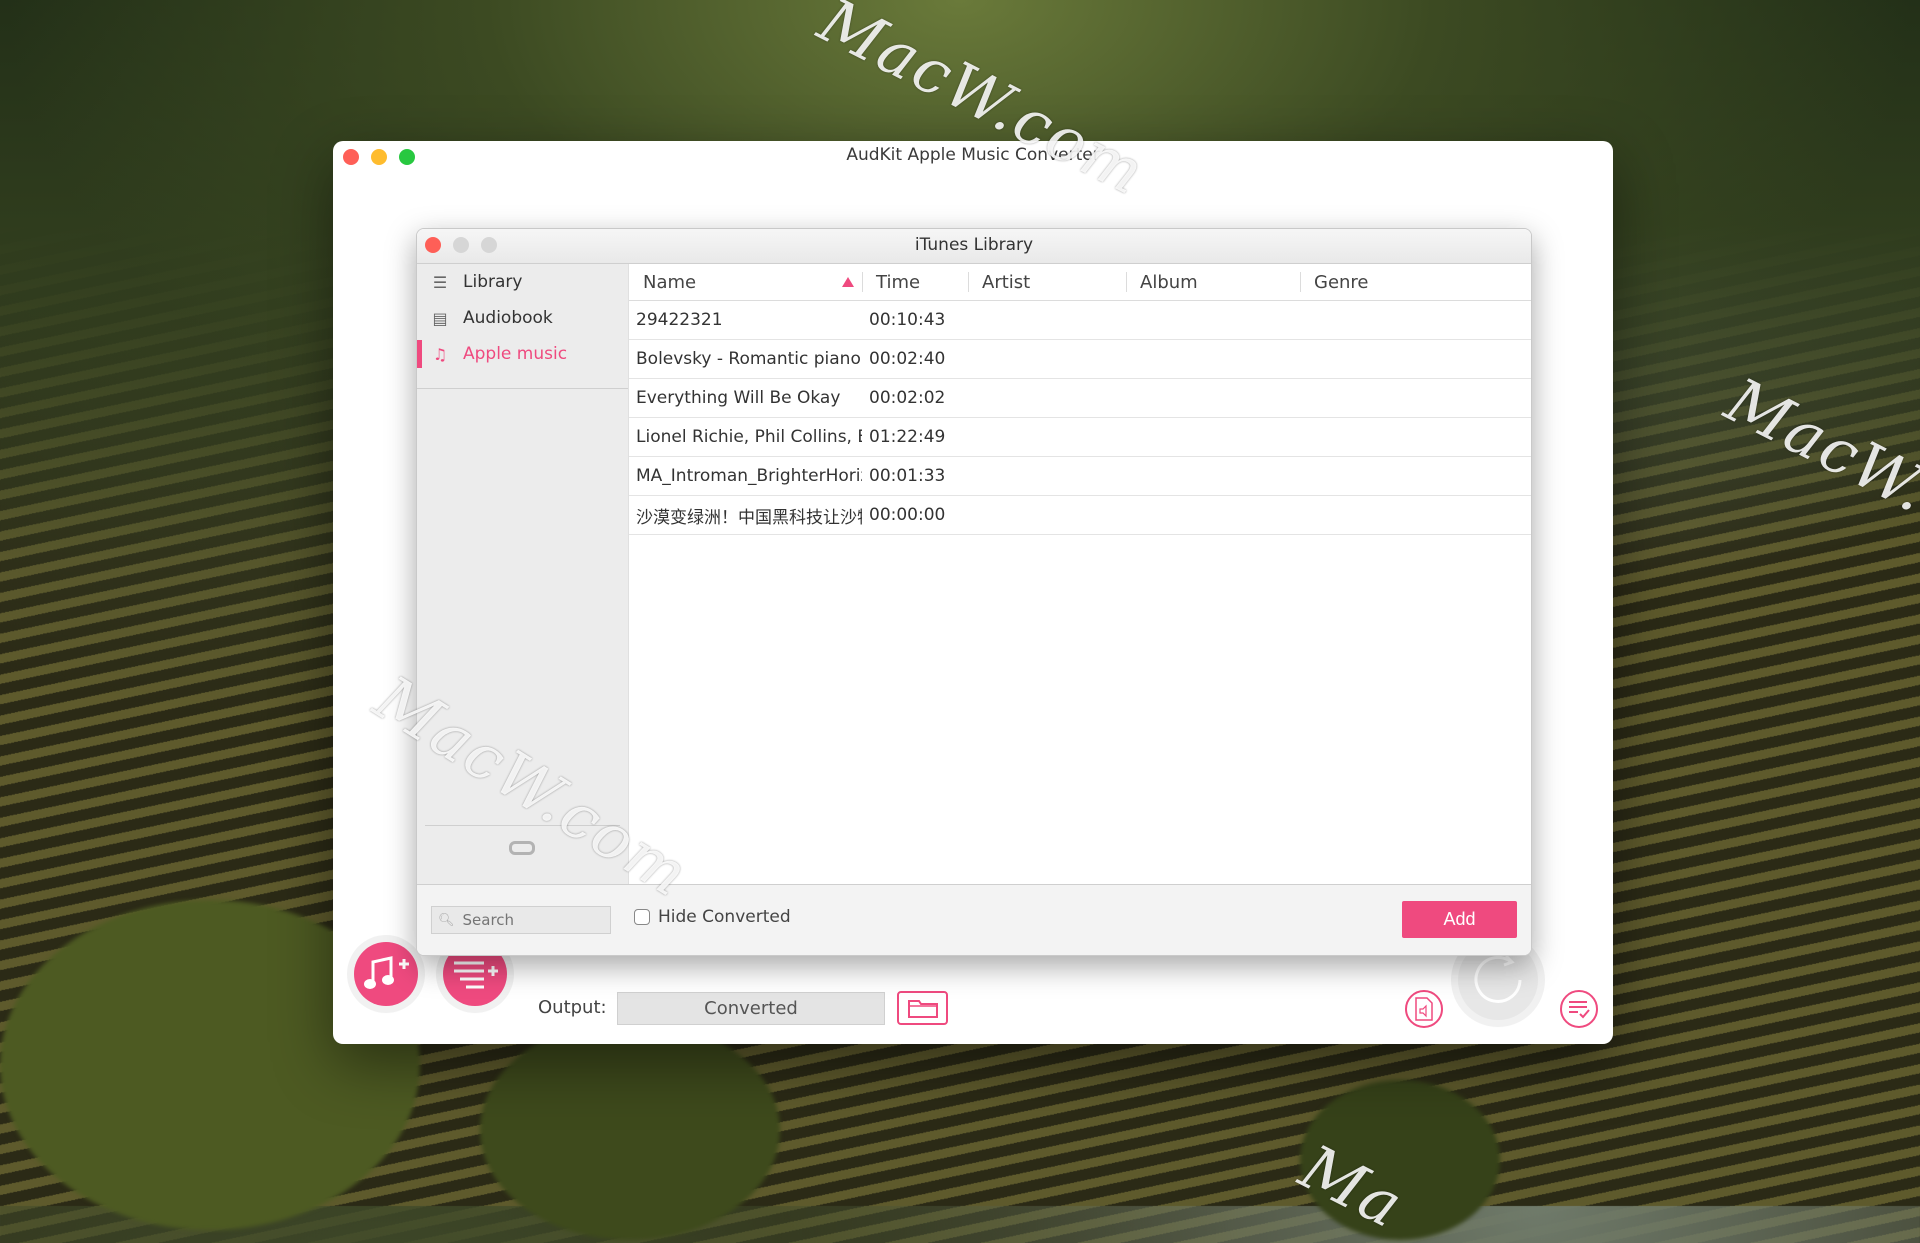 Image resolution: width=1920 pixels, height=1243 pixels. I want to click on table-header: Name Time Artist Album Genre, so click(1080, 282).